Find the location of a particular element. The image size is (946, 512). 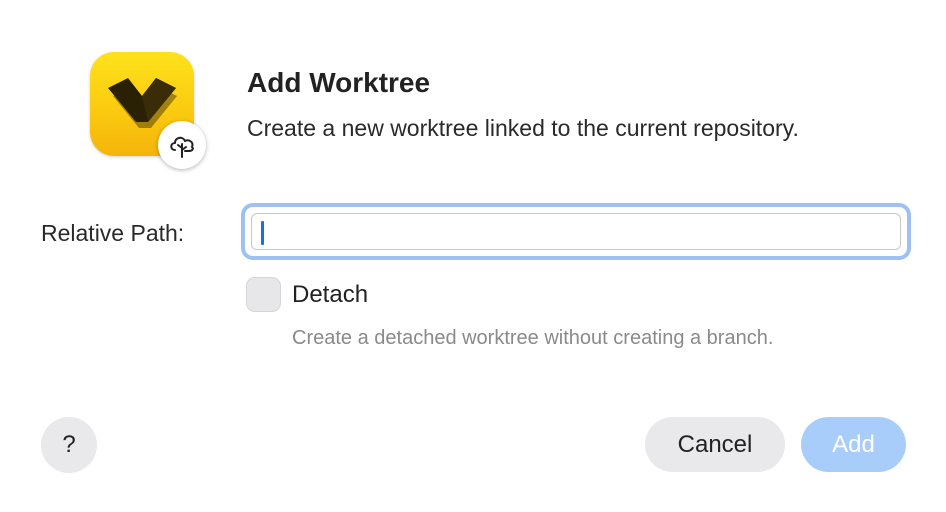

text-caret is located at coordinates (262, 233).